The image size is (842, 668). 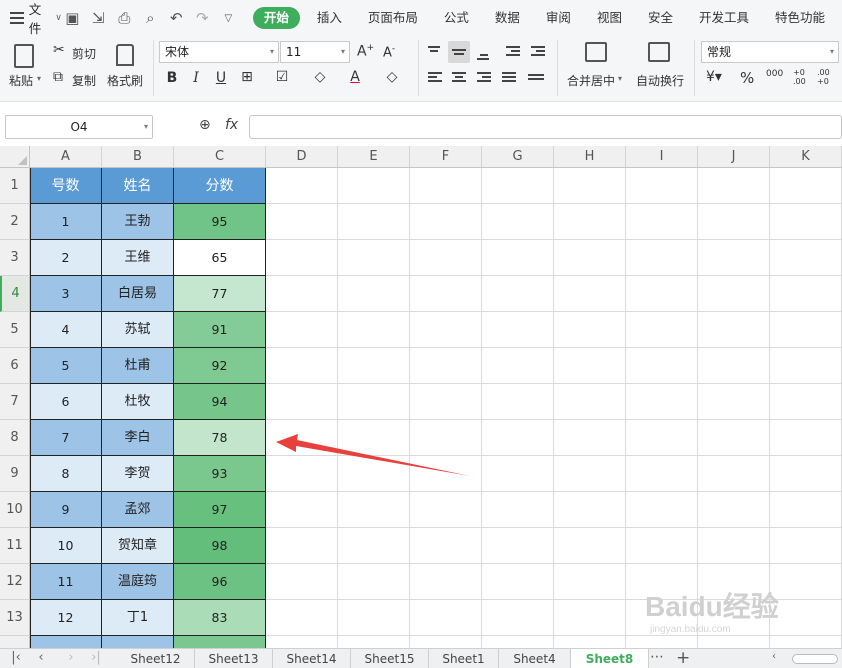 What do you see at coordinates (610, 658) in the screenshot?
I see `sheet-tab: Sheet8` at bounding box center [610, 658].